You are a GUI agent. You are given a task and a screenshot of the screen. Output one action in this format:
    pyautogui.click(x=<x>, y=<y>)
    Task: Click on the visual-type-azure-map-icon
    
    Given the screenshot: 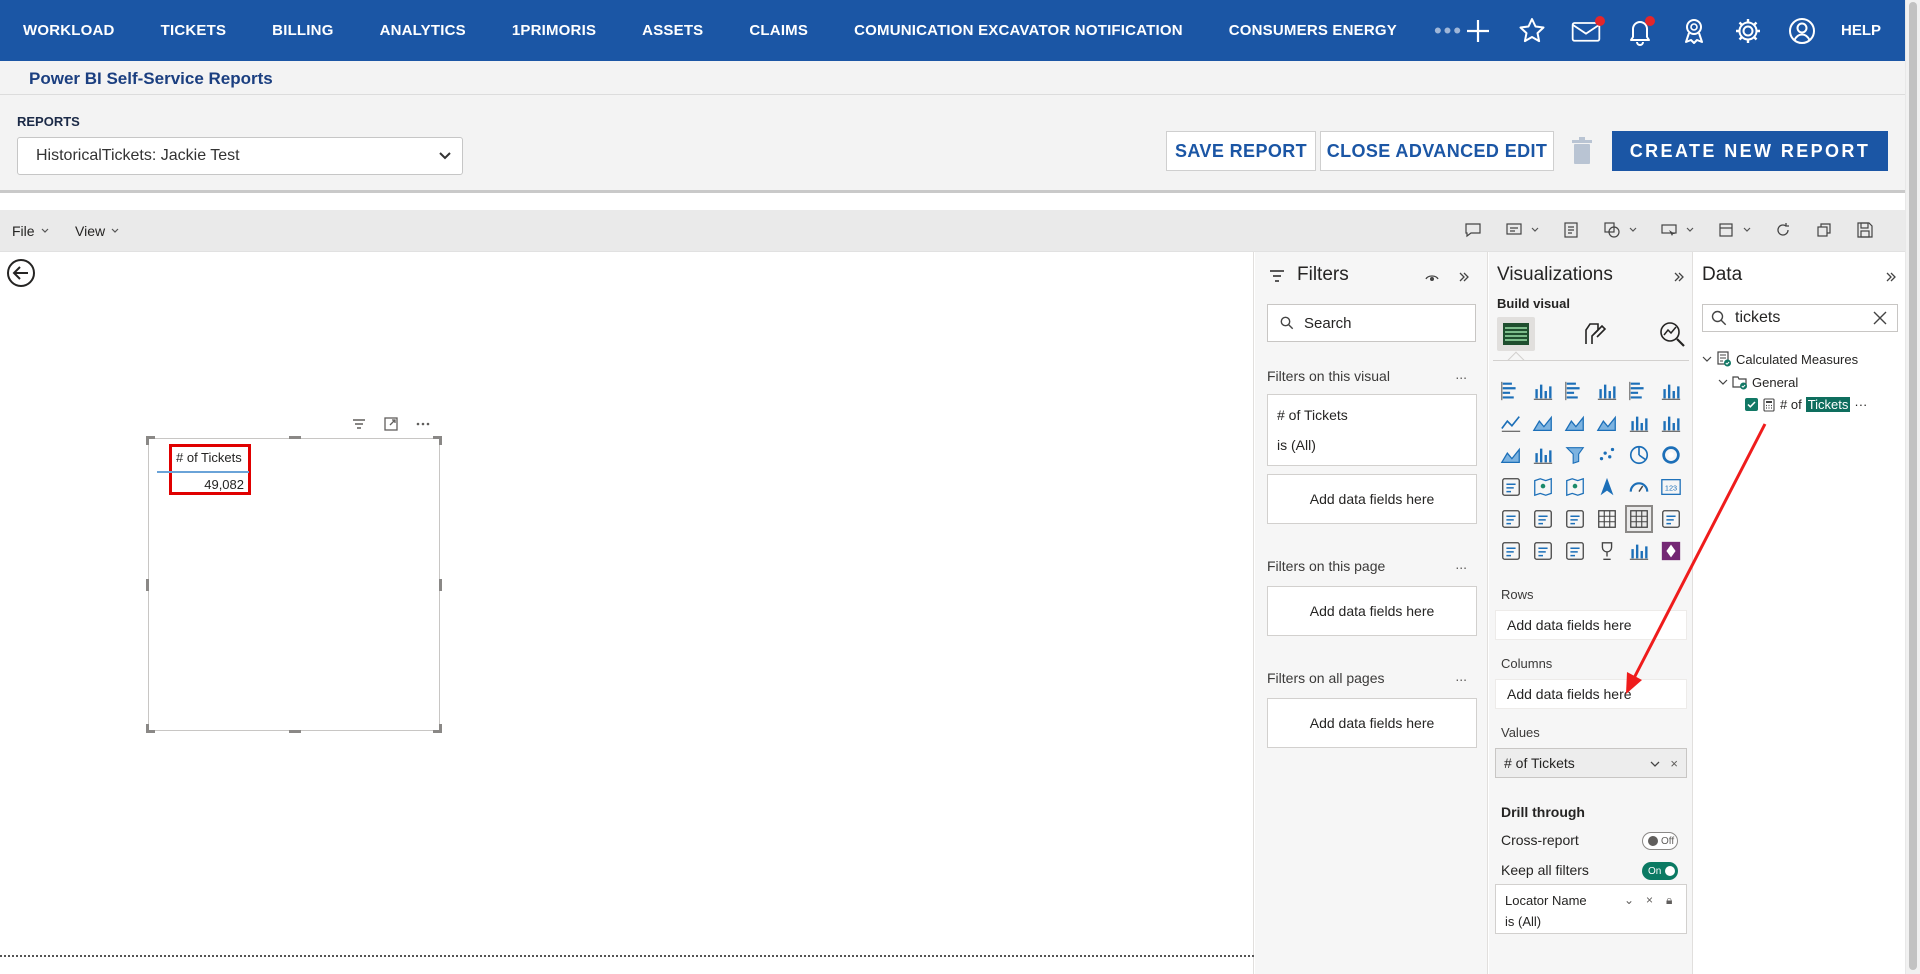 What is the action you would take?
    pyautogui.click(x=1607, y=487)
    